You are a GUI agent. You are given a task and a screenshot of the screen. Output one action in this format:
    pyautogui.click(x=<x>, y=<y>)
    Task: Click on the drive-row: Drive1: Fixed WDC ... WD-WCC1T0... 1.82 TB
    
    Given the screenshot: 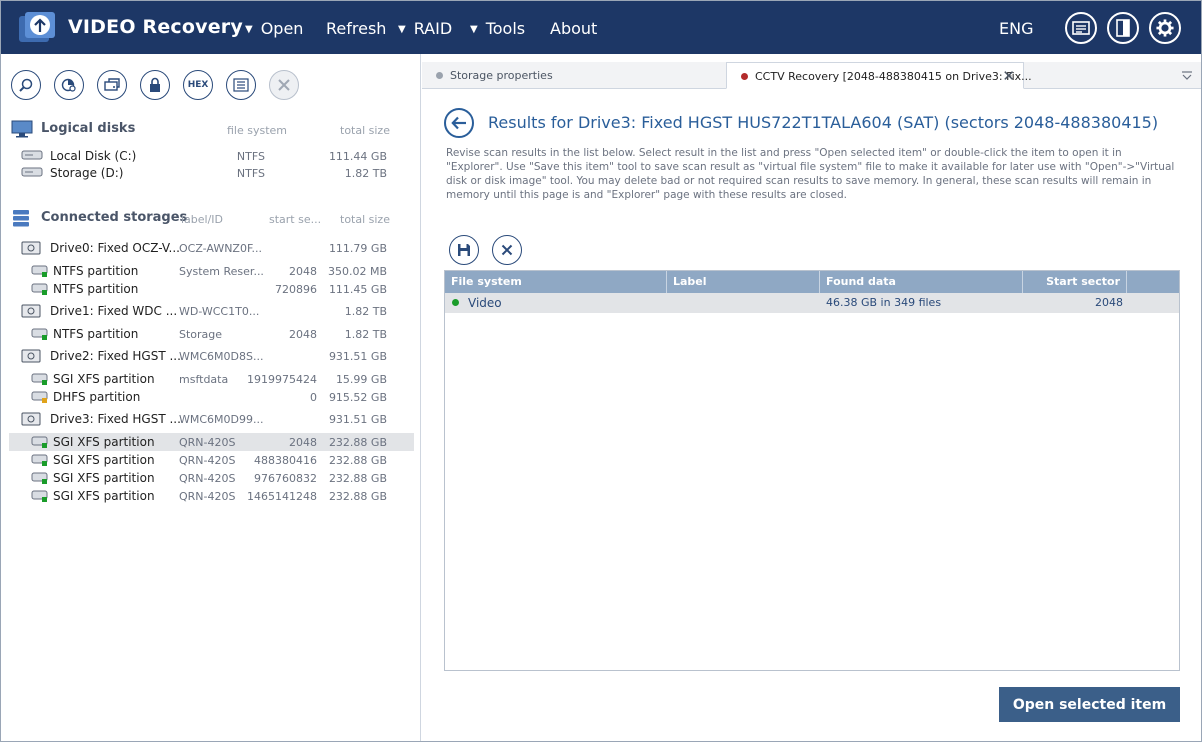 What is the action you would take?
    pyautogui.click(x=211, y=311)
    